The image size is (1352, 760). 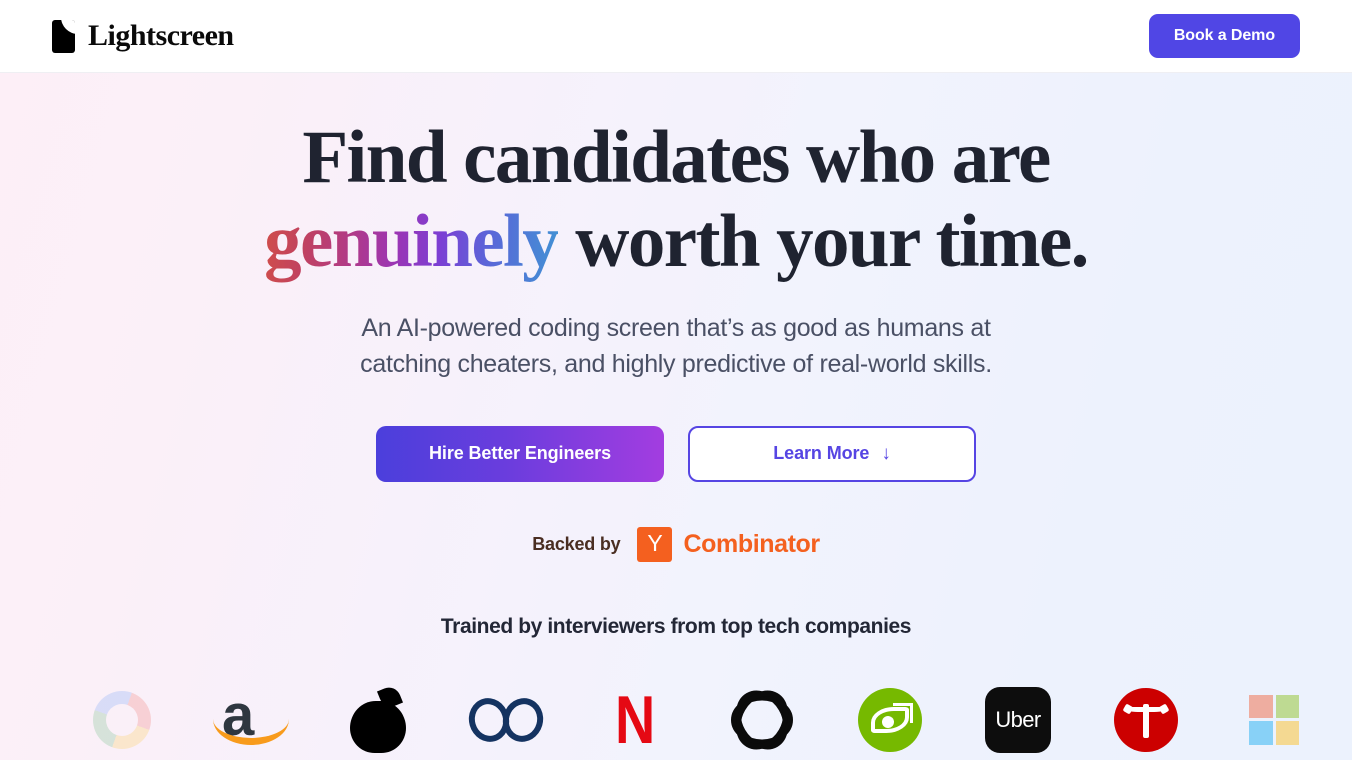 What do you see at coordinates (63, 36) in the screenshot?
I see `lightscreen-logo-icon` at bounding box center [63, 36].